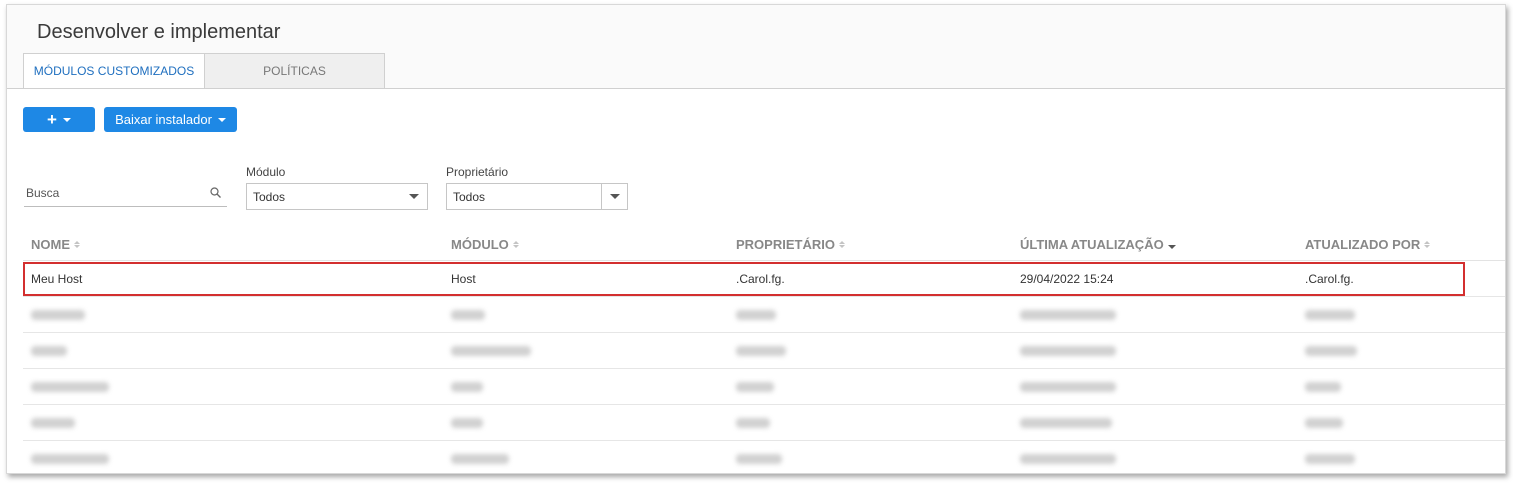  What do you see at coordinates (163, 119) in the screenshot?
I see `download-installer-label: Baixar instalador` at bounding box center [163, 119].